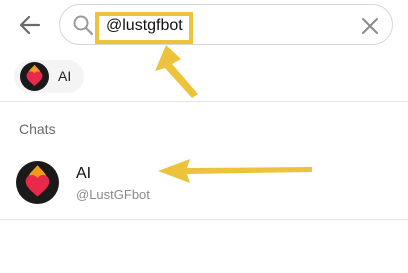 This screenshot has height=273, width=408. I want to click on close-icon, so click(370, 26).